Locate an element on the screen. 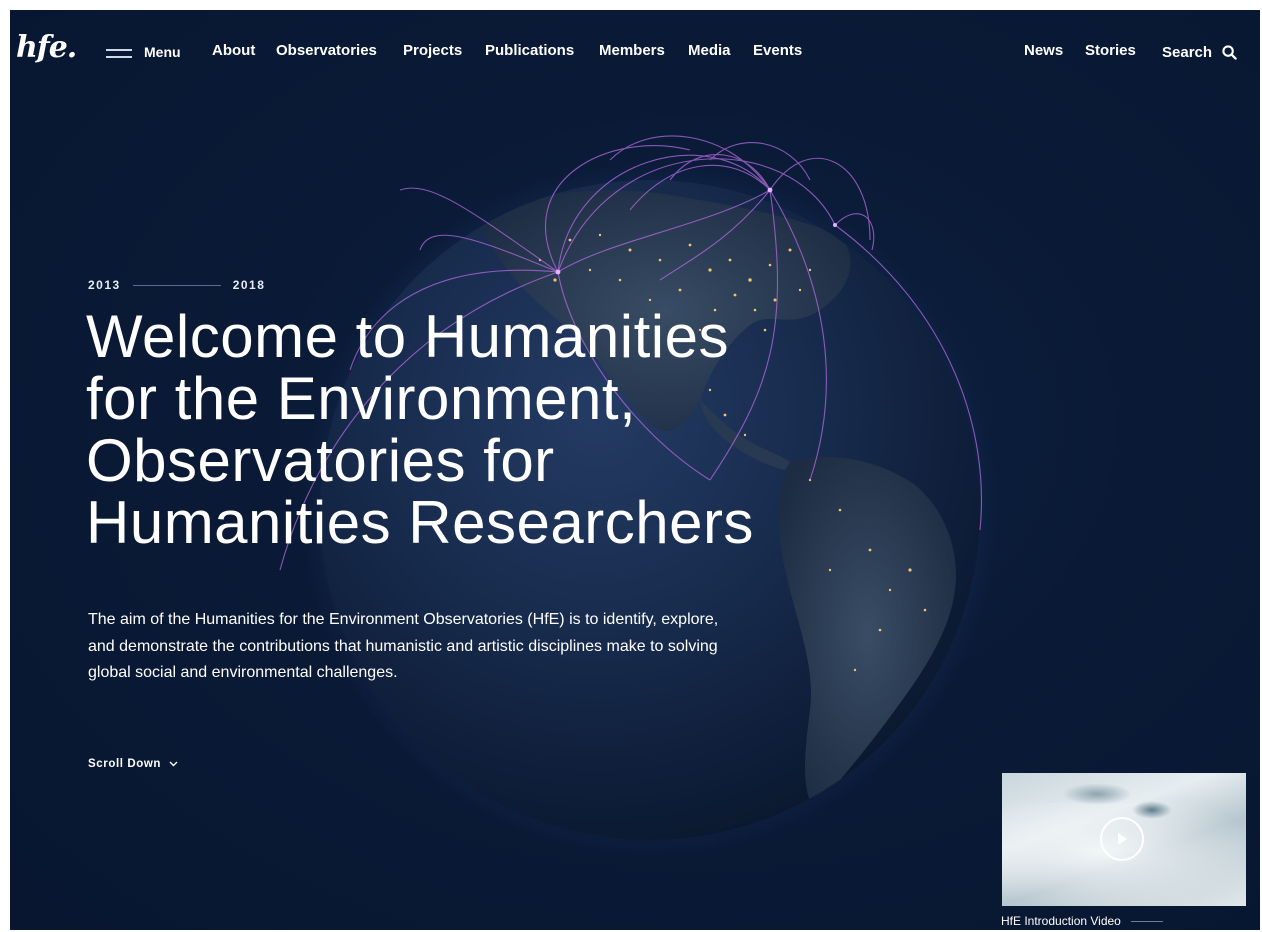 The image size is (1262, 932). menu-button: Menu is located at coordinates (143, 52).